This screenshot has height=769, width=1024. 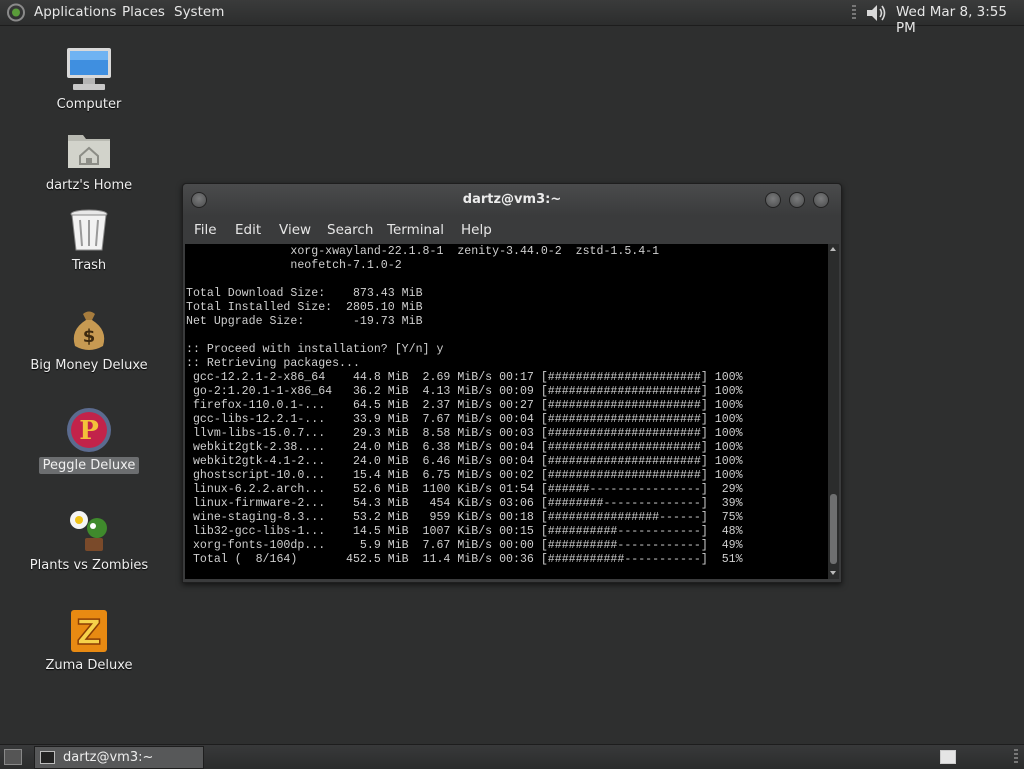 I want to click on window-title: dartz@vm3:~, so click(x=512, y=199).